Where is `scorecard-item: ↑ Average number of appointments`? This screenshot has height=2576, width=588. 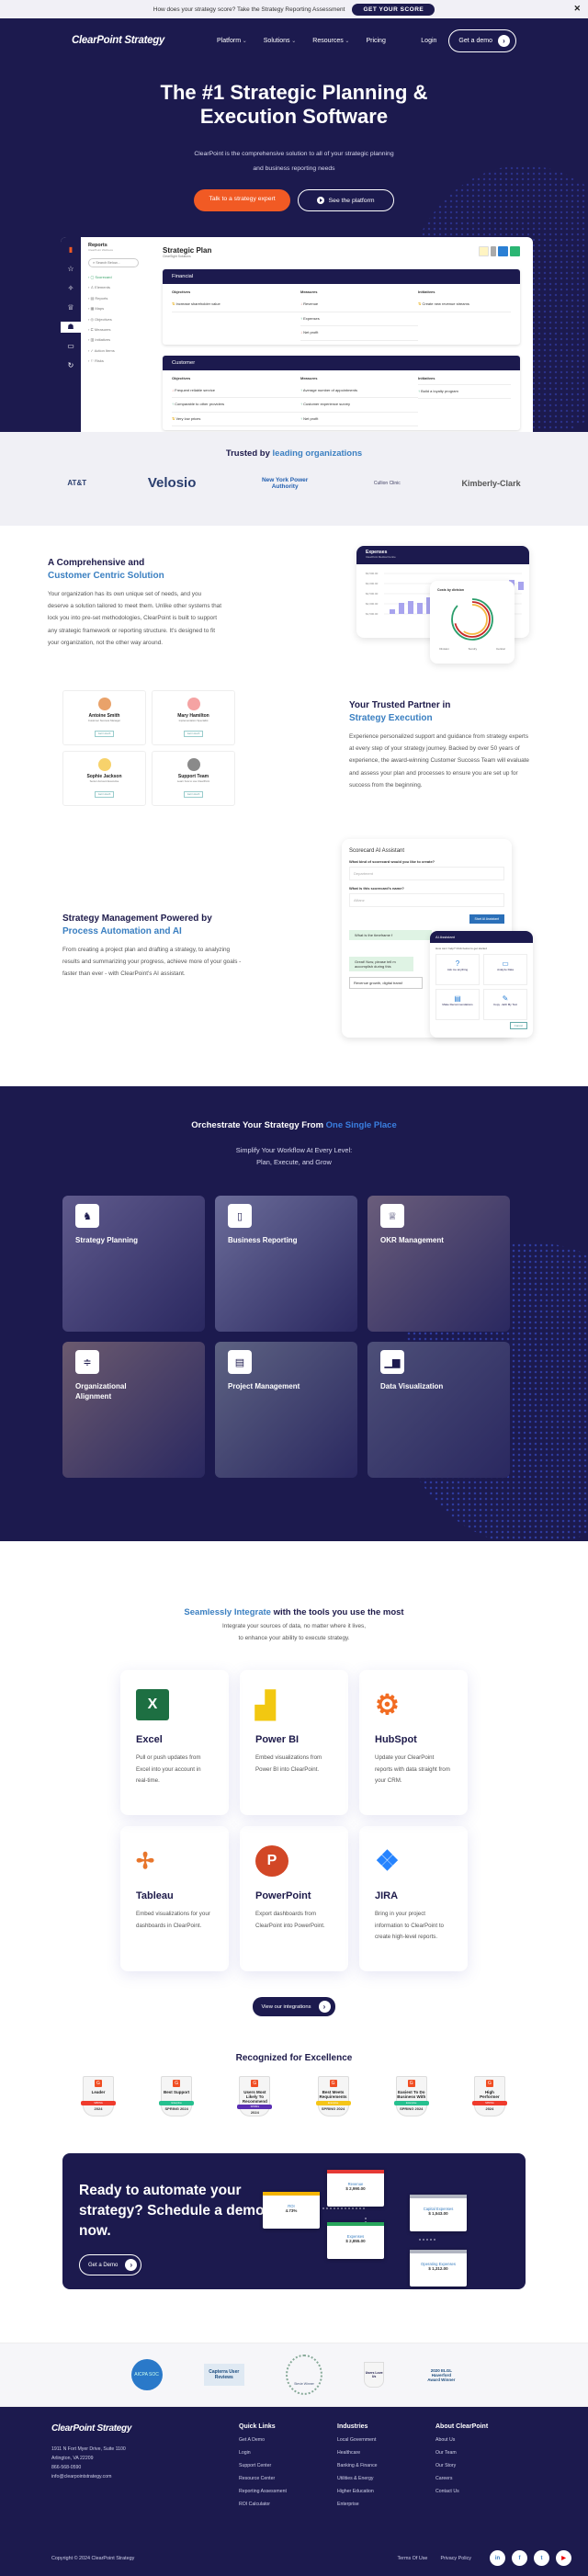
scorecard-item: ↑ Average number of appointments is located at coordinates (359, 391).